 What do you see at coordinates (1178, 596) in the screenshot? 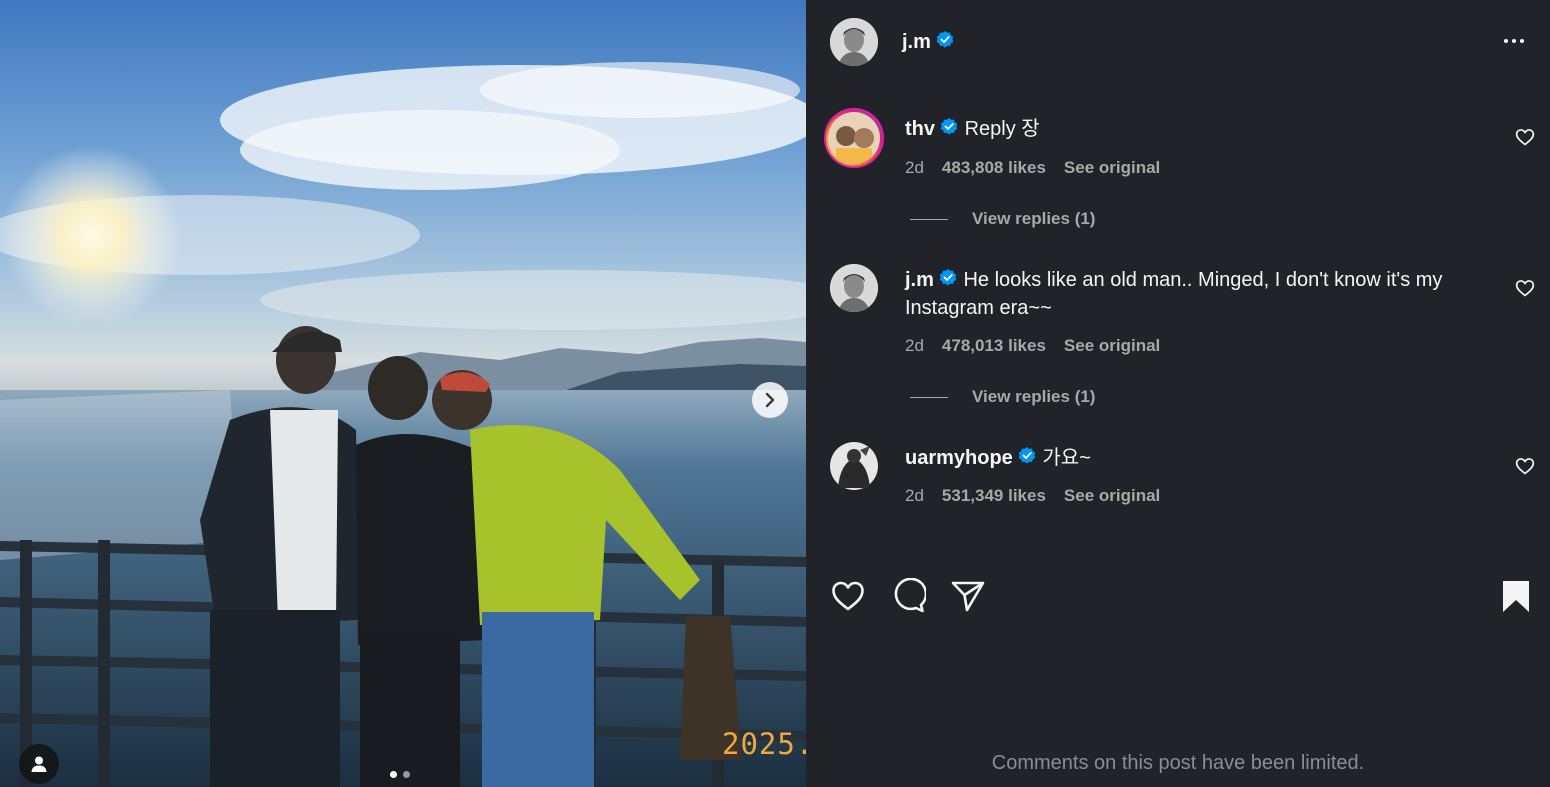
I see `post-action-bar` at bounding box center [1178, 596].